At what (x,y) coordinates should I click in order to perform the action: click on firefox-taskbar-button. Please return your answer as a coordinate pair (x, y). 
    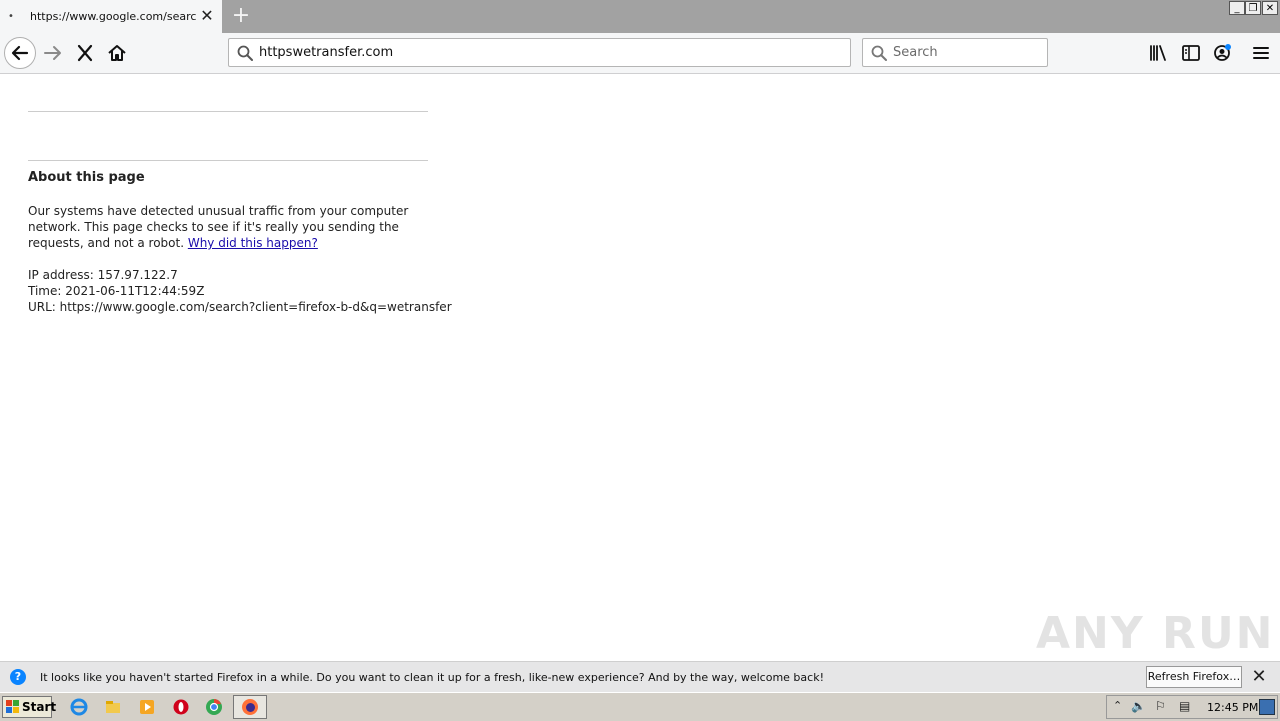
    Looking at the image, I should click on (250, 707).